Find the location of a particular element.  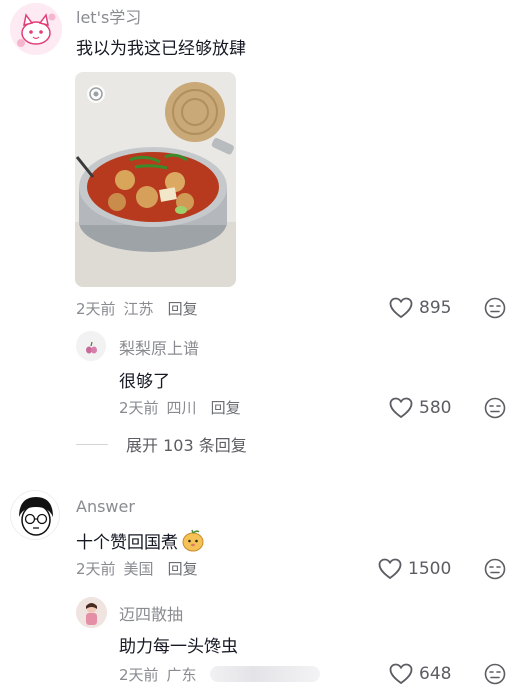

hotpot-photo-image is located at coordinates (155, 179).